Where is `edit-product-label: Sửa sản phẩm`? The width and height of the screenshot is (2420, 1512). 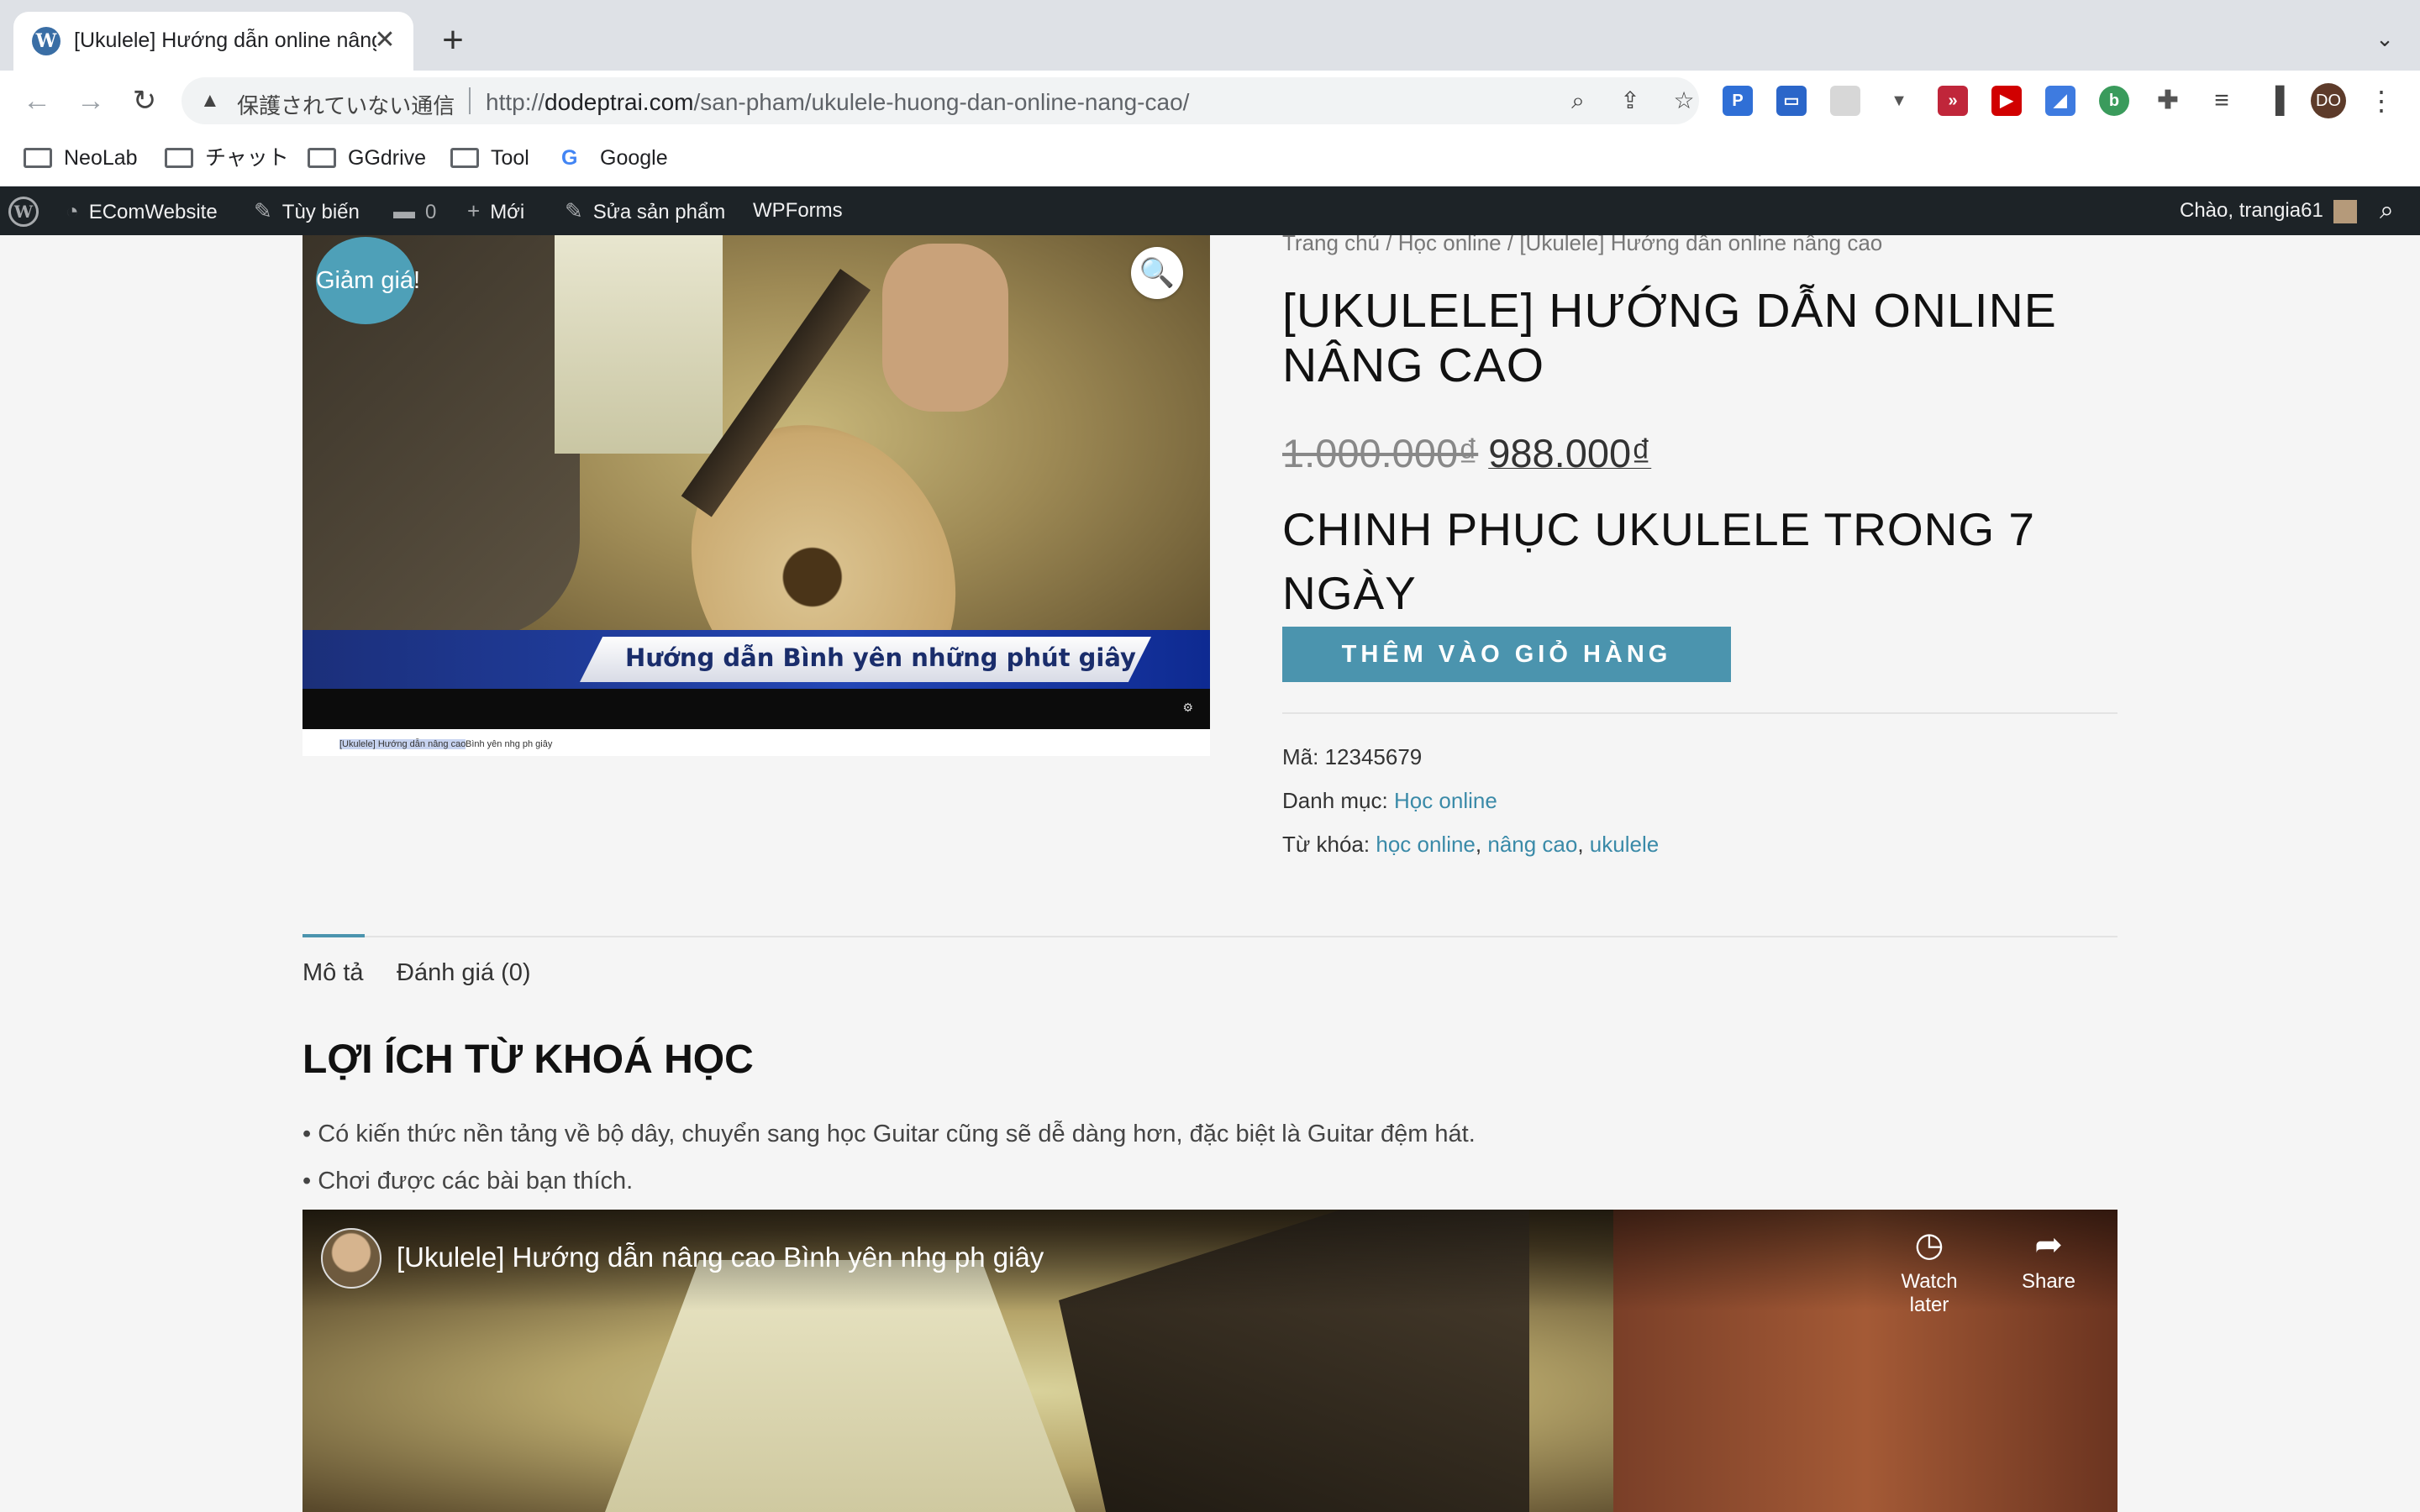 edit-product-label: Sửa sản phẩm is located at coordinates (659, 212).